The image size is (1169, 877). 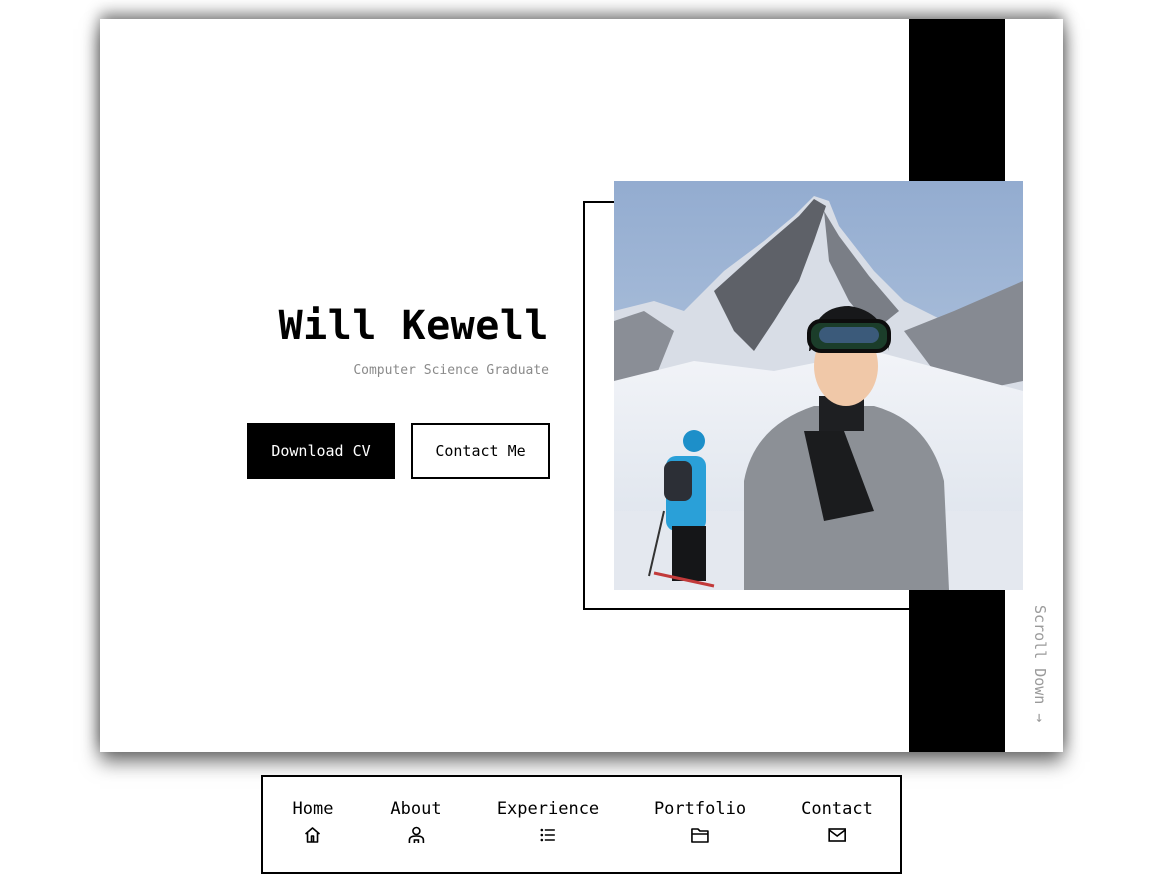 What do you see at coordinates (451, 370) in the screenshot?
I see `hero-subtitle: Computer Science Graduate` at bounding box center [451, 370].